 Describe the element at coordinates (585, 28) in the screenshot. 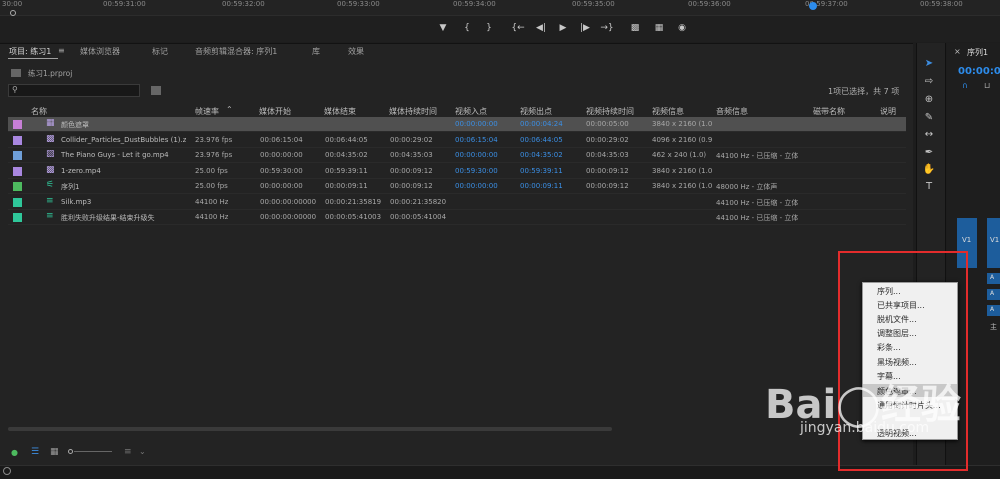

I see `step-forward-icon: |▶` at that location.